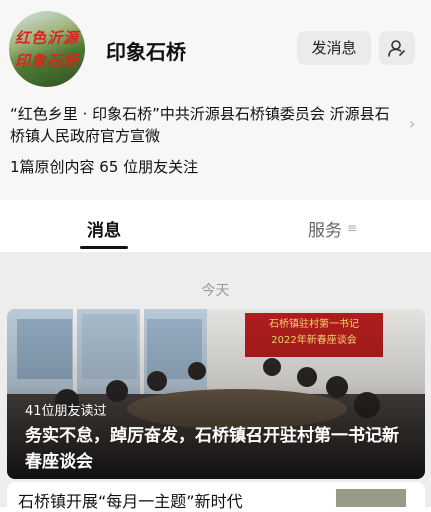 The width and height of the screenshot is (431, 512). I want to click on next-article-title: 石桥镇开展“每月一主题”新时代, so click(130, 500).